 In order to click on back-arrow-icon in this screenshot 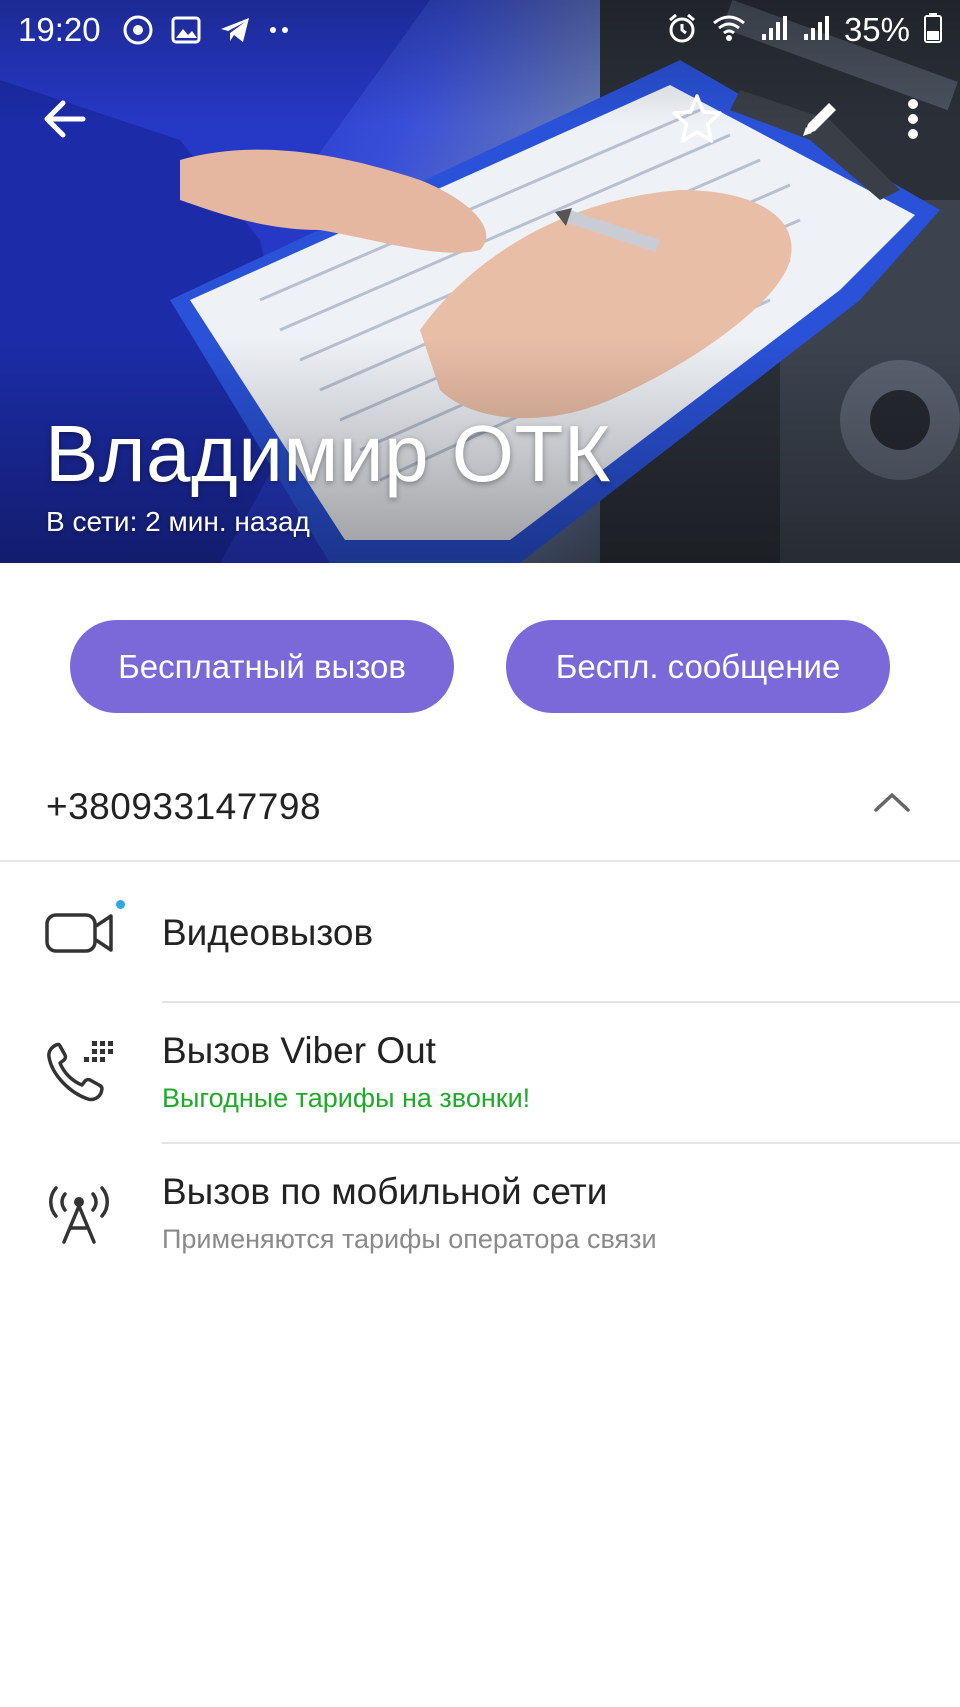, I will do `click(65, 119)`.